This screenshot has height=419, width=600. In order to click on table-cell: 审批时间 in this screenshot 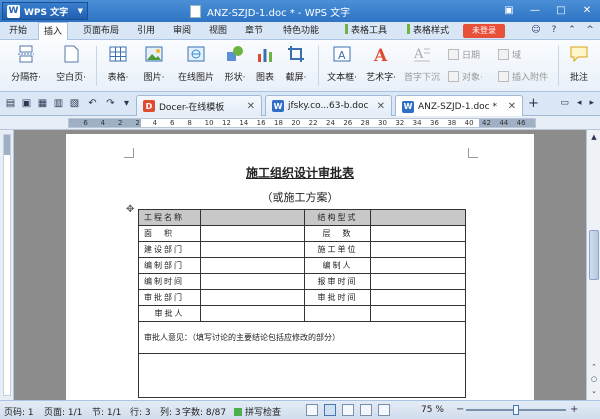, I will do `click(337, 297)`.